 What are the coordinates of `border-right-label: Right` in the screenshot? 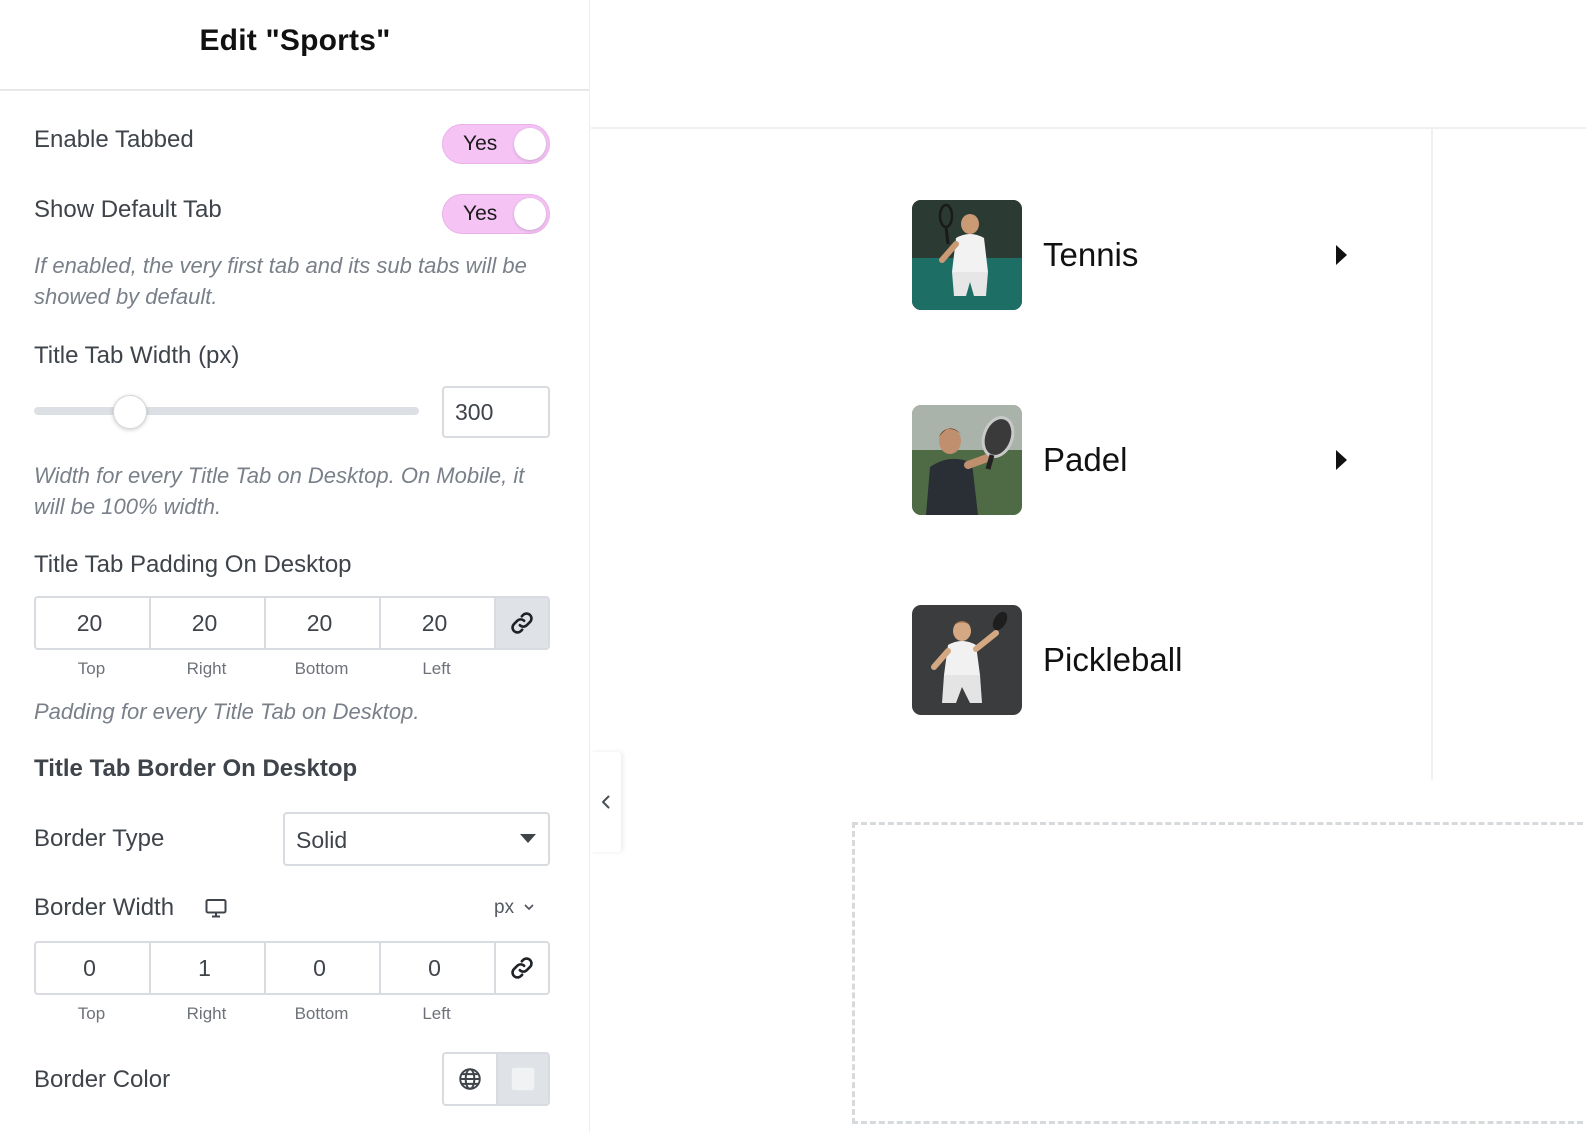 It's located at (206, 1013).